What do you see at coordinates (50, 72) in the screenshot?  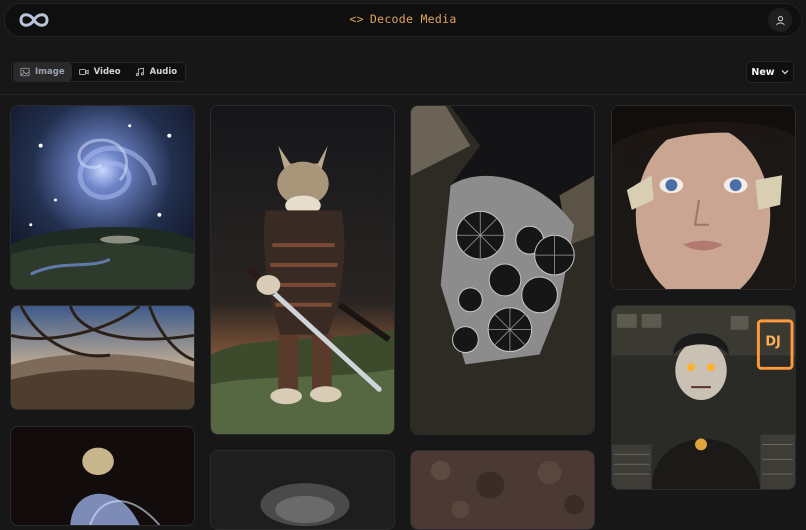 I see `tab-image-label: Image` at bounding box center [50, 72].